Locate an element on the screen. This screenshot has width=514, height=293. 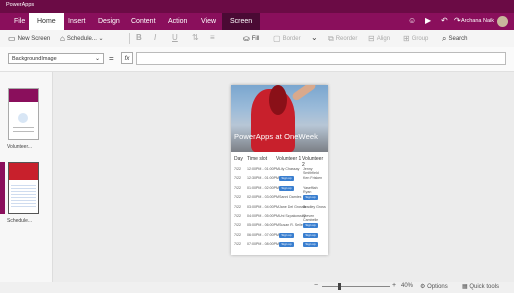
property-dropdown: BackgroundImage ⌄ is located at coordinates (56, 58).